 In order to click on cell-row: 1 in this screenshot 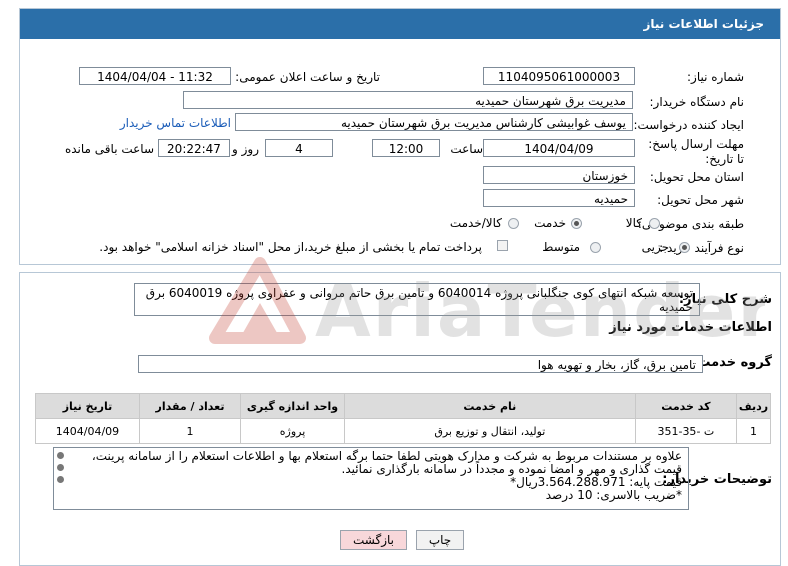, I will do `click(753, 431)`.